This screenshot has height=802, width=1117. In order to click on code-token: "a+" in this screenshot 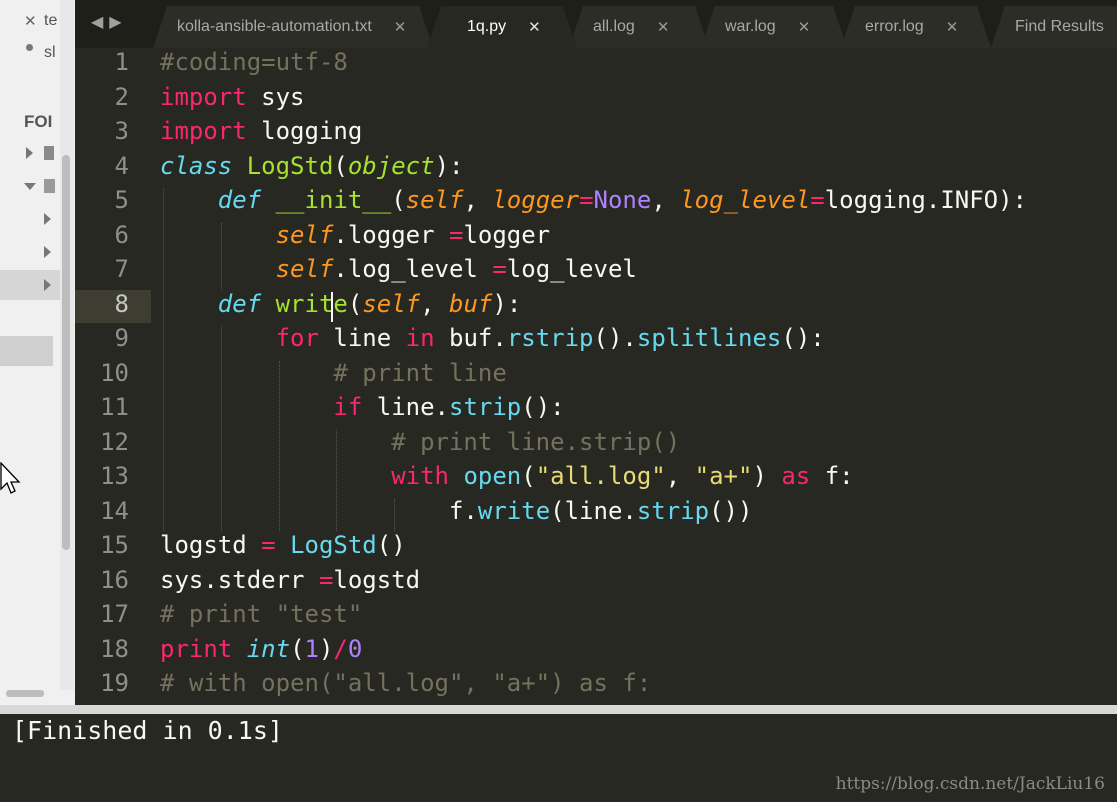, I will do `click(723, 476)`.